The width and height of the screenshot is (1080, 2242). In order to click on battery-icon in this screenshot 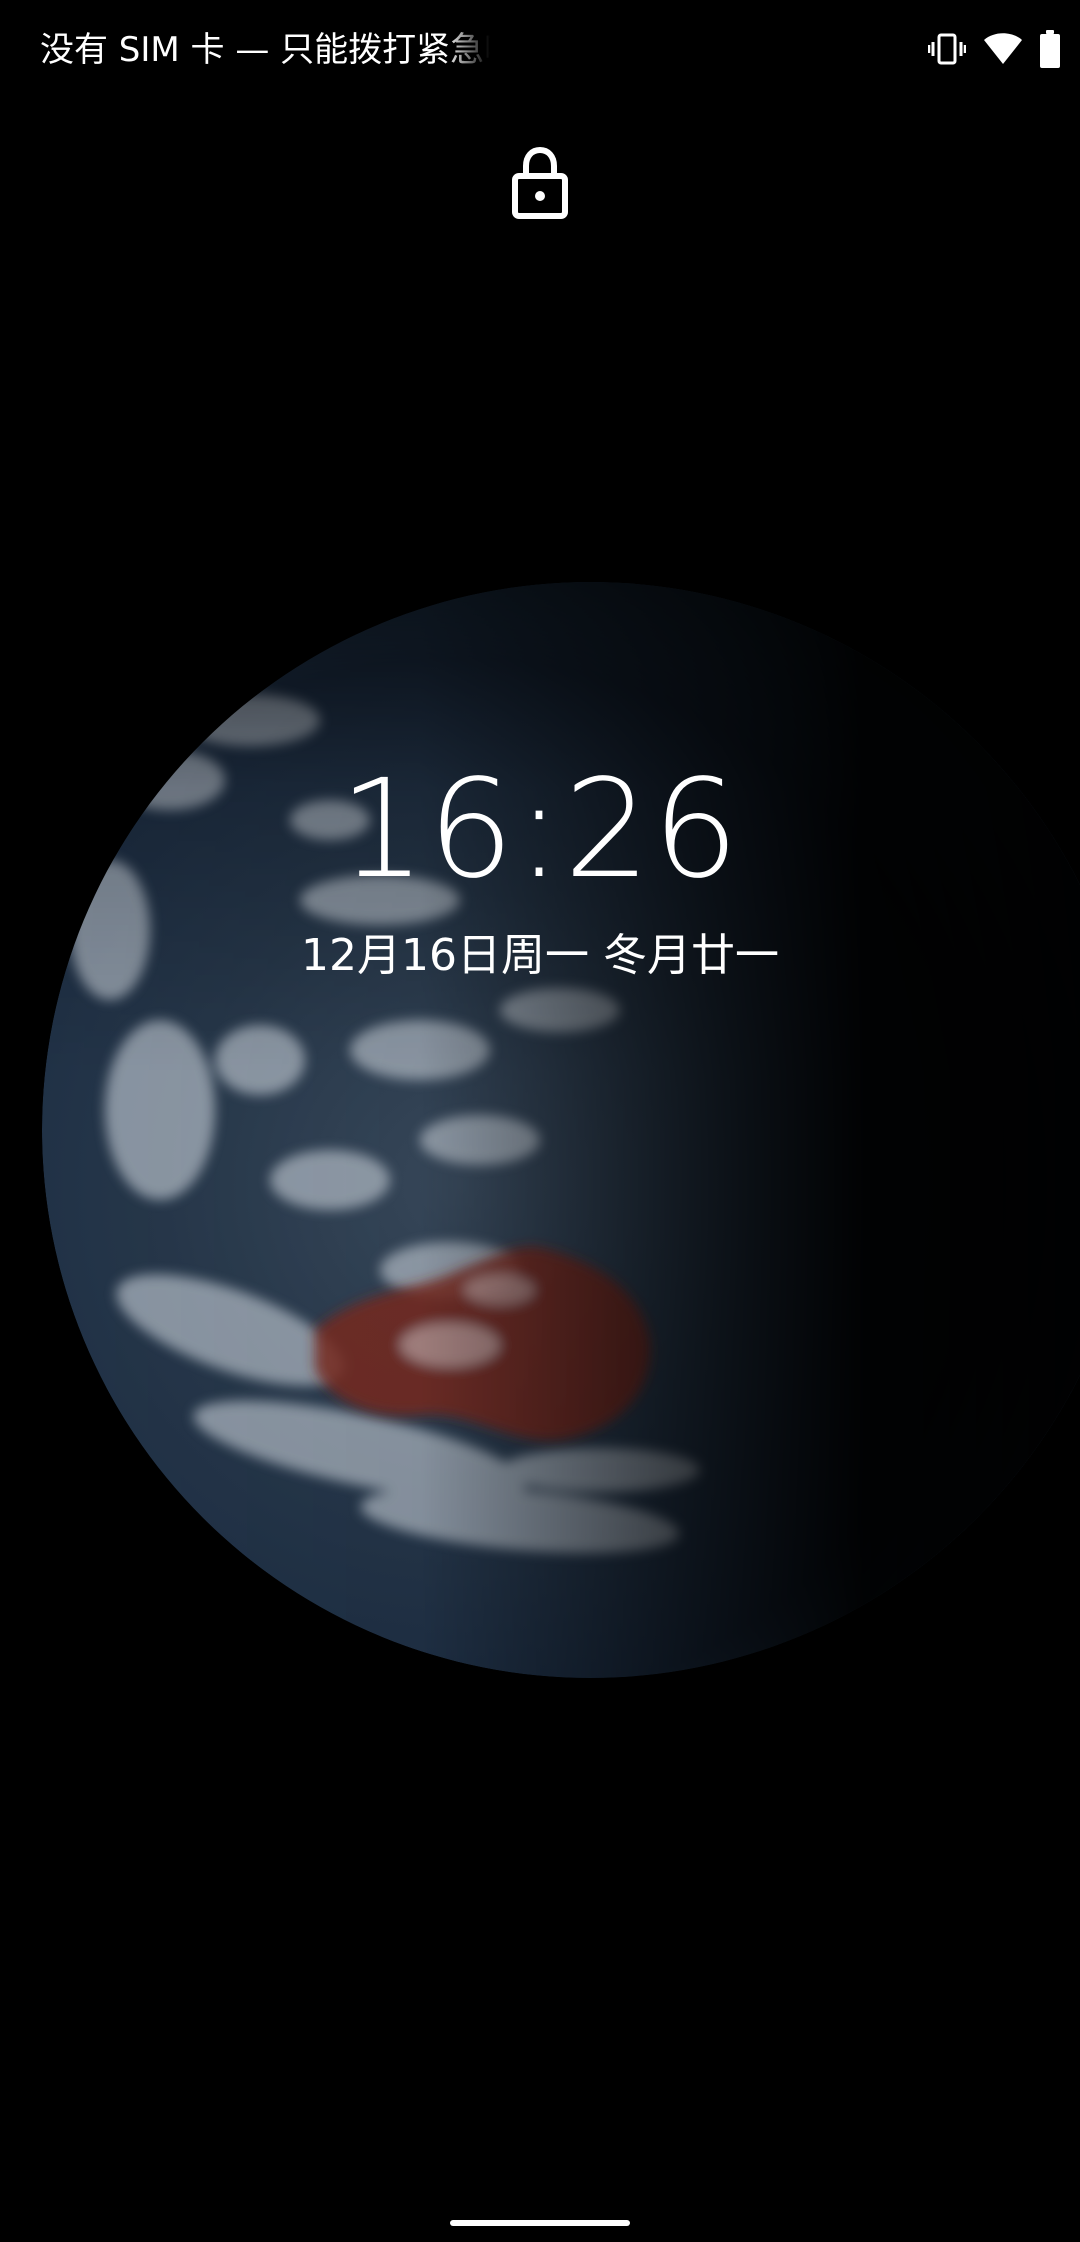, I will do `click(1050, 49)`.